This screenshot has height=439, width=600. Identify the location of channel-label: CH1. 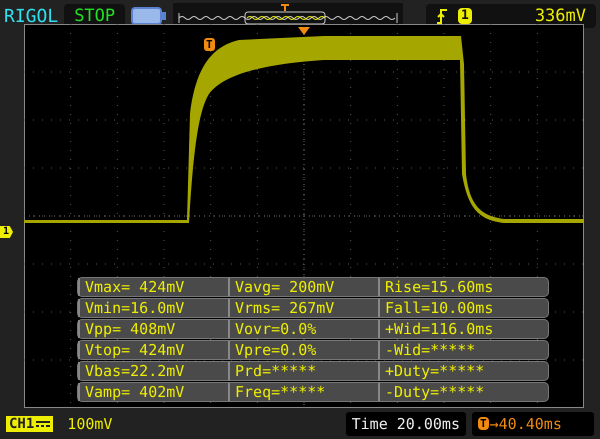
(21, 424).